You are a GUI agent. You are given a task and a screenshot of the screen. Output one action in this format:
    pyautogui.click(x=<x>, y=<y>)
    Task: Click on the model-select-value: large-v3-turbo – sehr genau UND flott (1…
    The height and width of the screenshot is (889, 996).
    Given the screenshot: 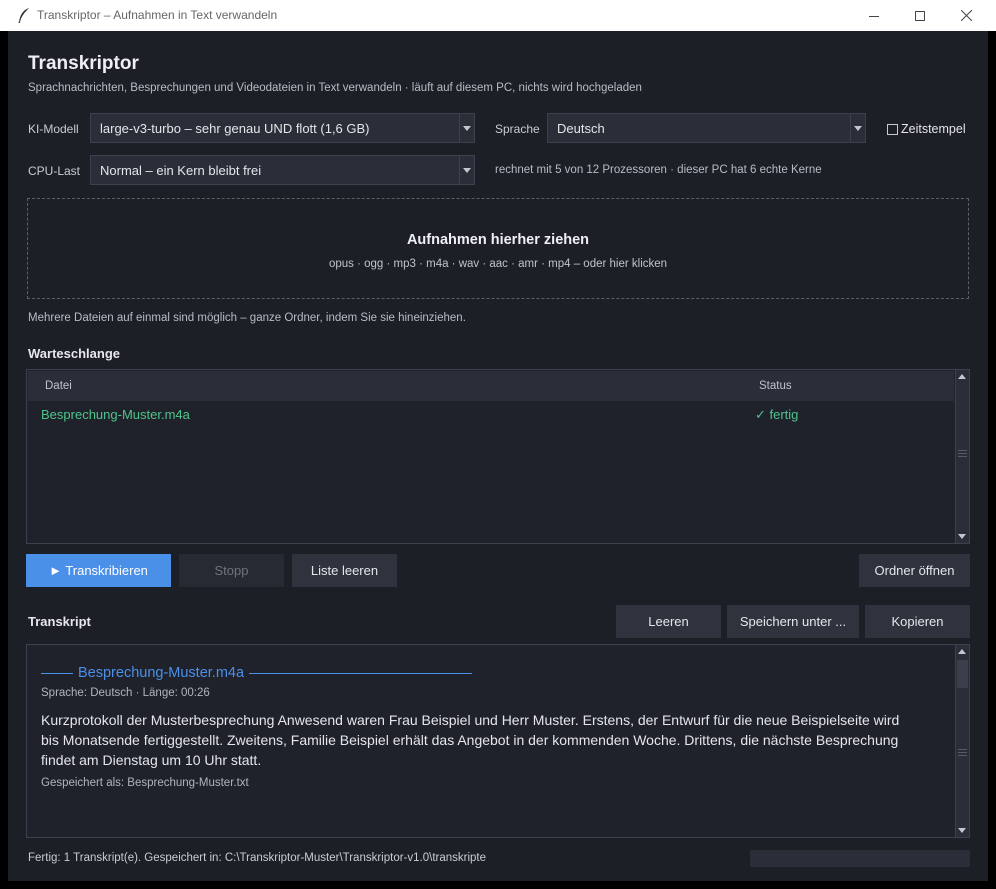 What is the action you would take?
    pyautogui.click(x=235, y=128)
    